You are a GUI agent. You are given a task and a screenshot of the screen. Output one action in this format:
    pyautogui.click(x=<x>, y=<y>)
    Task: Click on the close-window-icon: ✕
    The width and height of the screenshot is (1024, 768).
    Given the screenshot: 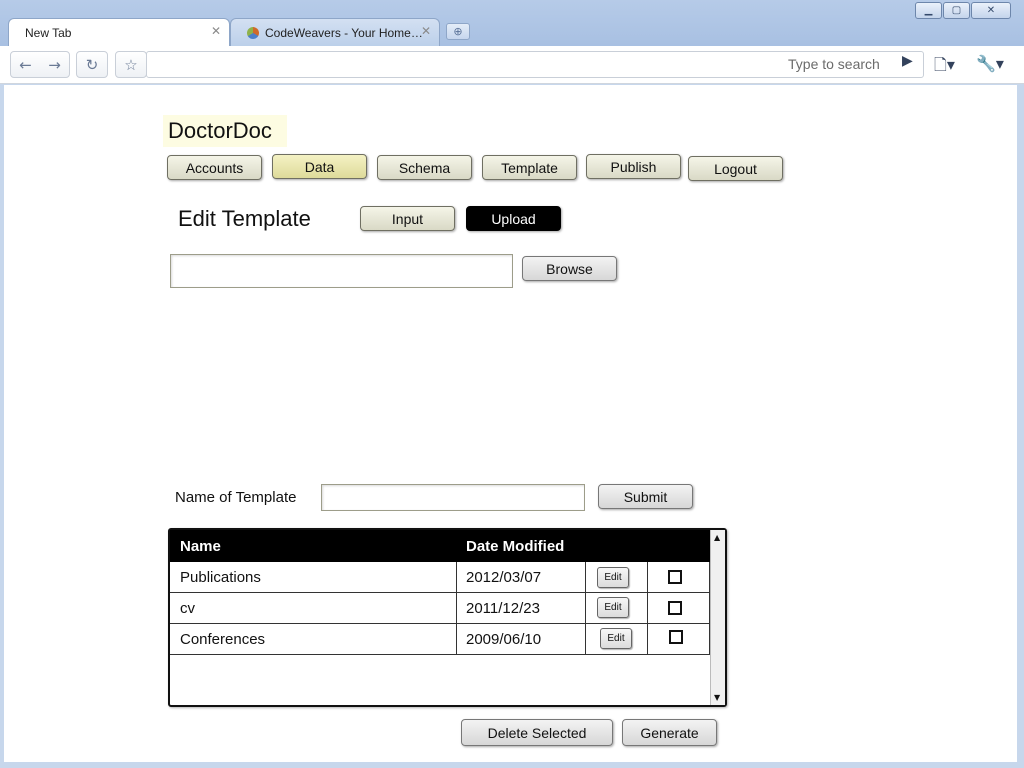 What is the action you would take?
    pyautogui.click(x=991, y=10)
    